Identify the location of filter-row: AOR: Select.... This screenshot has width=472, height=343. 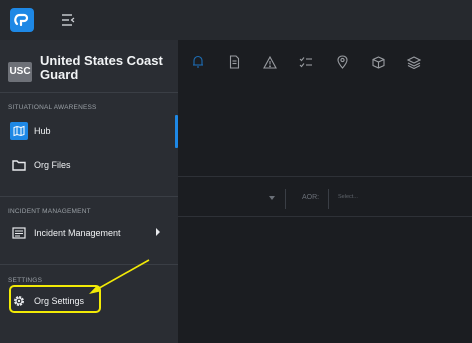
(325, 198).